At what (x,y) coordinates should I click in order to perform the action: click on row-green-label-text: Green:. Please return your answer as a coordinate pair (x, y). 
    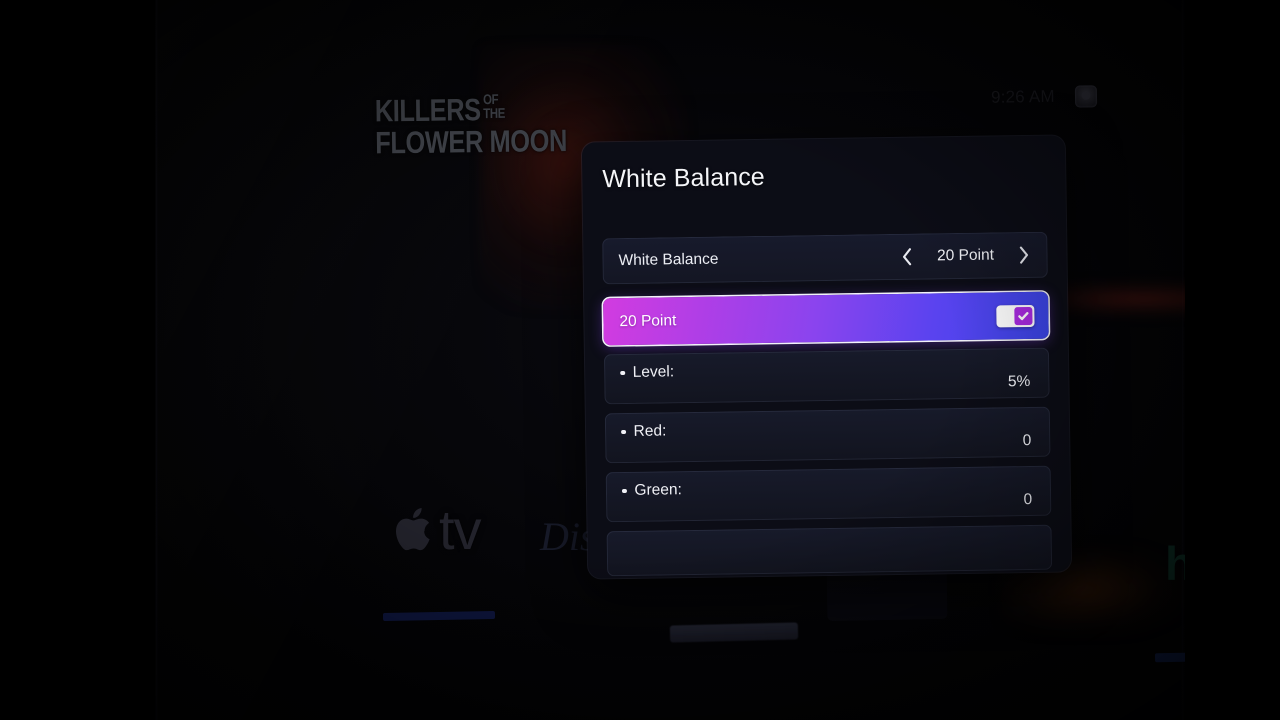
    Looking at the image, I should click on (658, 490).